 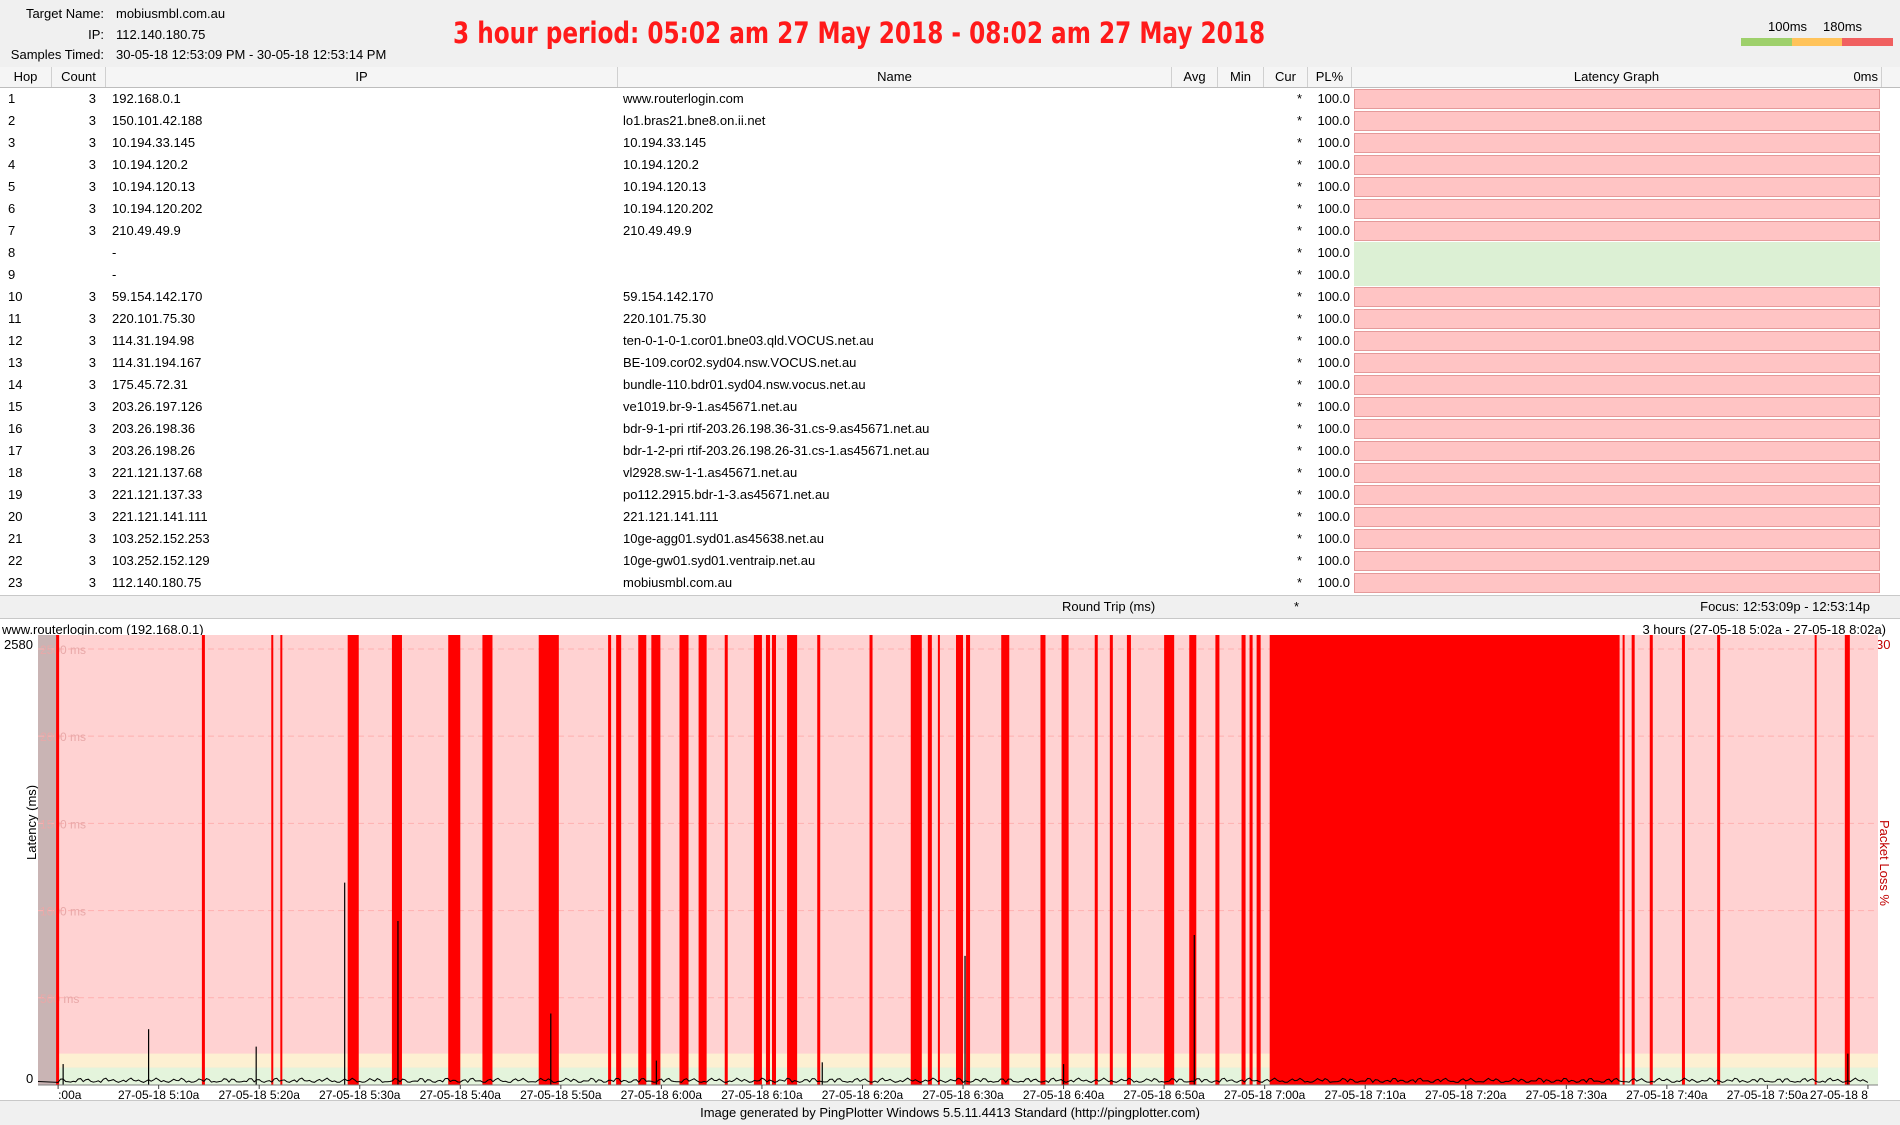 I want to click on hop-ip: 10.194.120.13, so click(x=154, y=186).